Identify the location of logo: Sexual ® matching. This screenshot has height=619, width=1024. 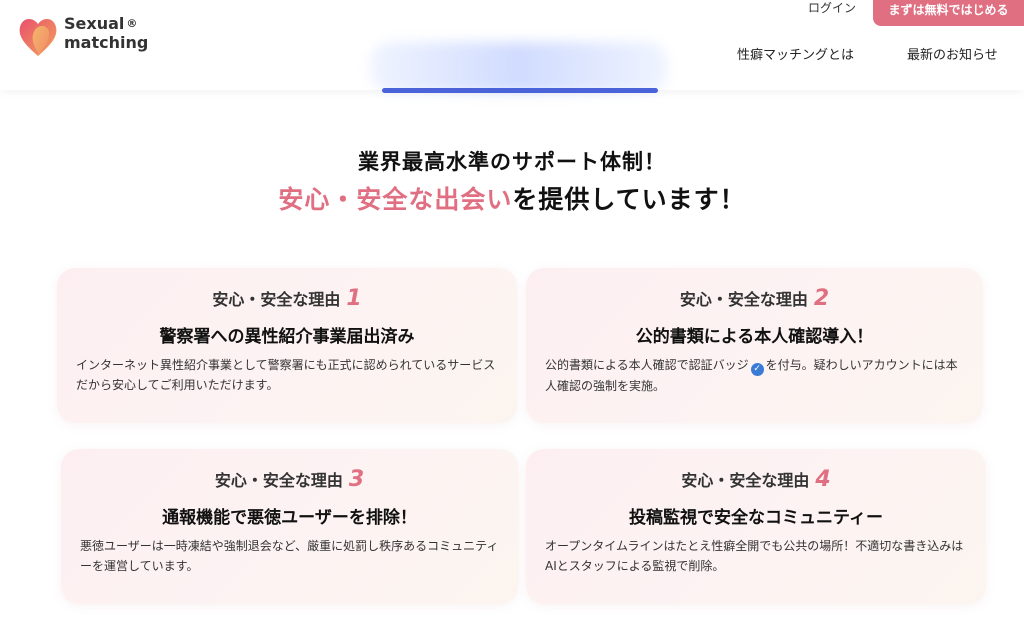
(83, 36).